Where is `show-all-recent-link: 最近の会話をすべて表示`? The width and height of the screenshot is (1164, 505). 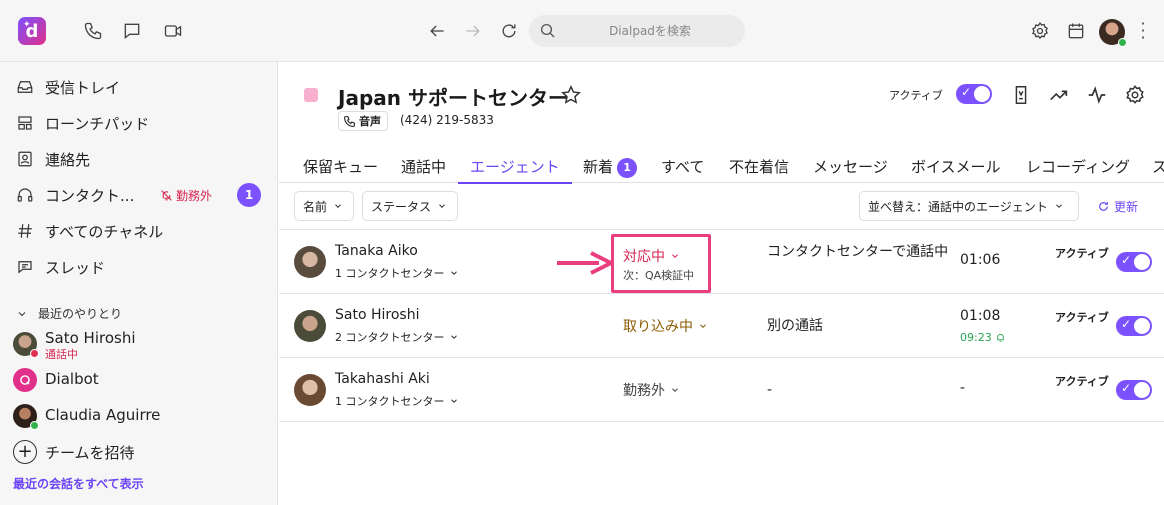 show-all-recent-link: 最近の会話をすべて表示 is located at coordinates (78, 483).